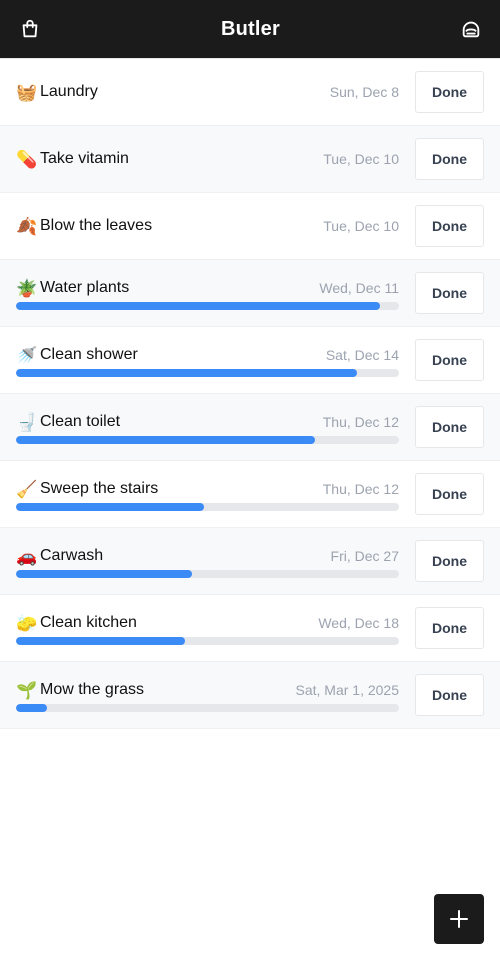 The width and height of the screenshot is (500, 960). Describe the element at coordinates (99, 488) in the screenshot. I see `task-label: Sweep the stairs` at that location.